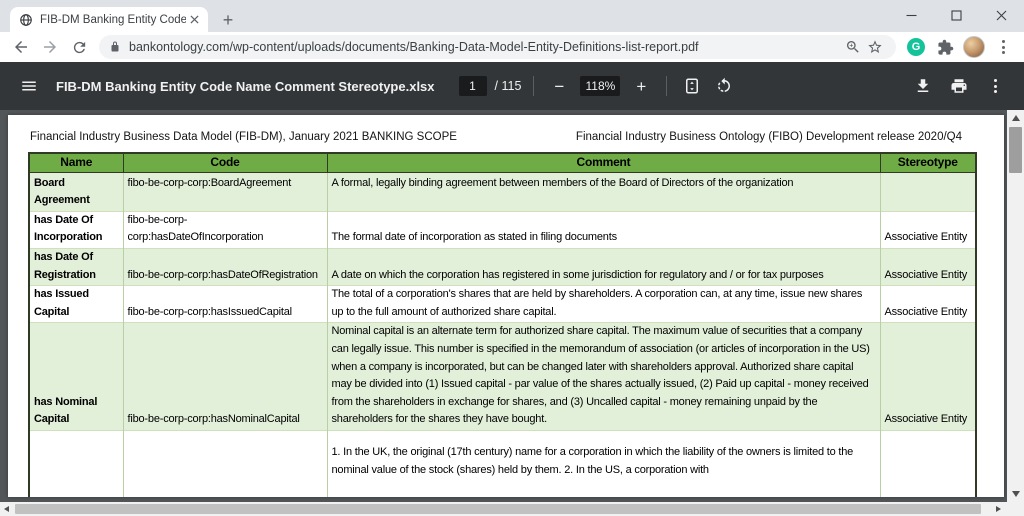 This screenshot has height=516, width=1024. Describe the element at coordinates (228, 20) in the screenshot. I see `new-tab-button: +` at that location.